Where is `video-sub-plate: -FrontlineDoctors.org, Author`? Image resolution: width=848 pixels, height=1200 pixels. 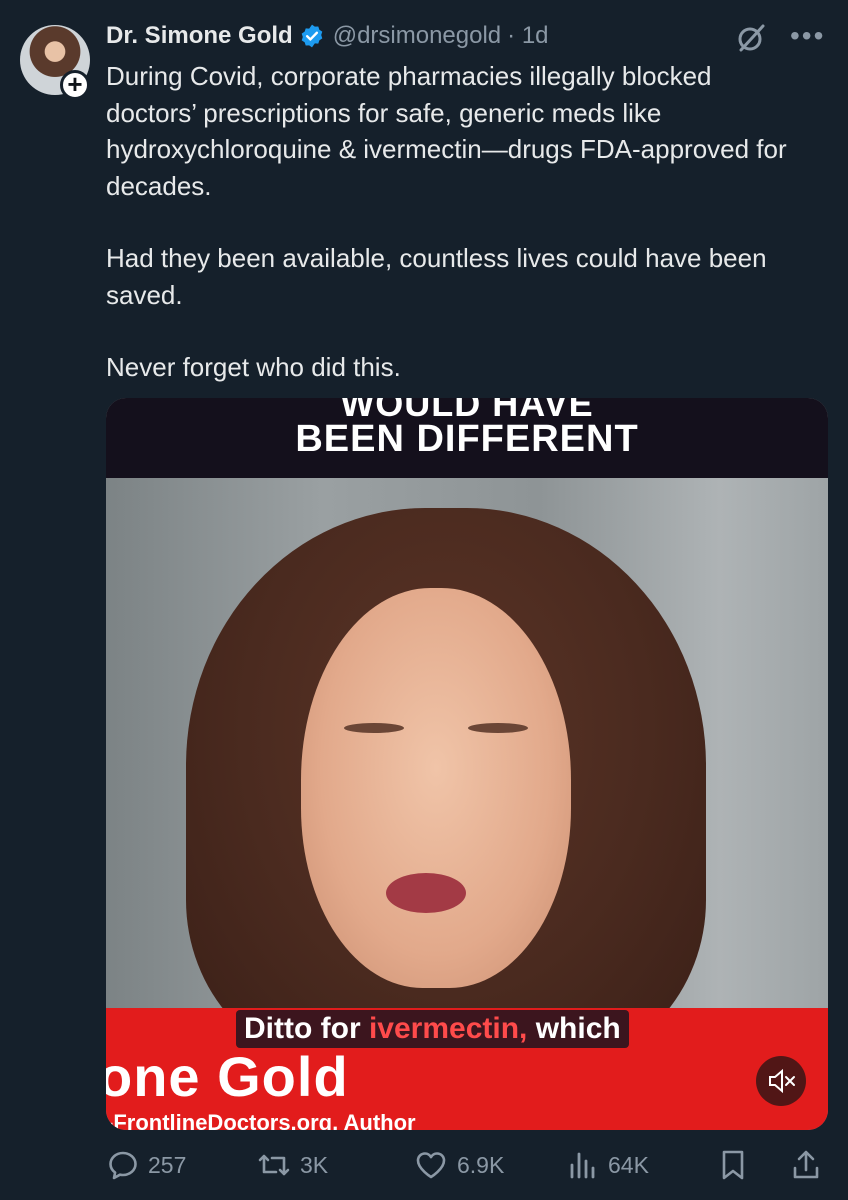 video-sub-plate: -FrontlineDoctors.org, Author is located at coordinates (261, 1120).